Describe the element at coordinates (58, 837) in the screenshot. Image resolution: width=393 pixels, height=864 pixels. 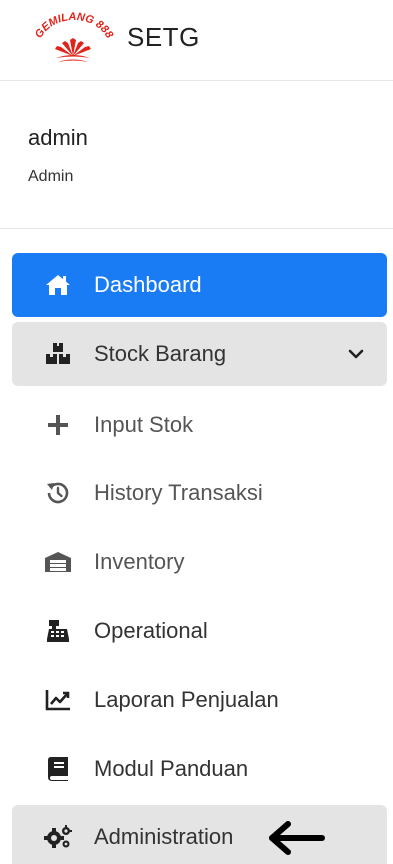
I see `cogs-icon` at that location.